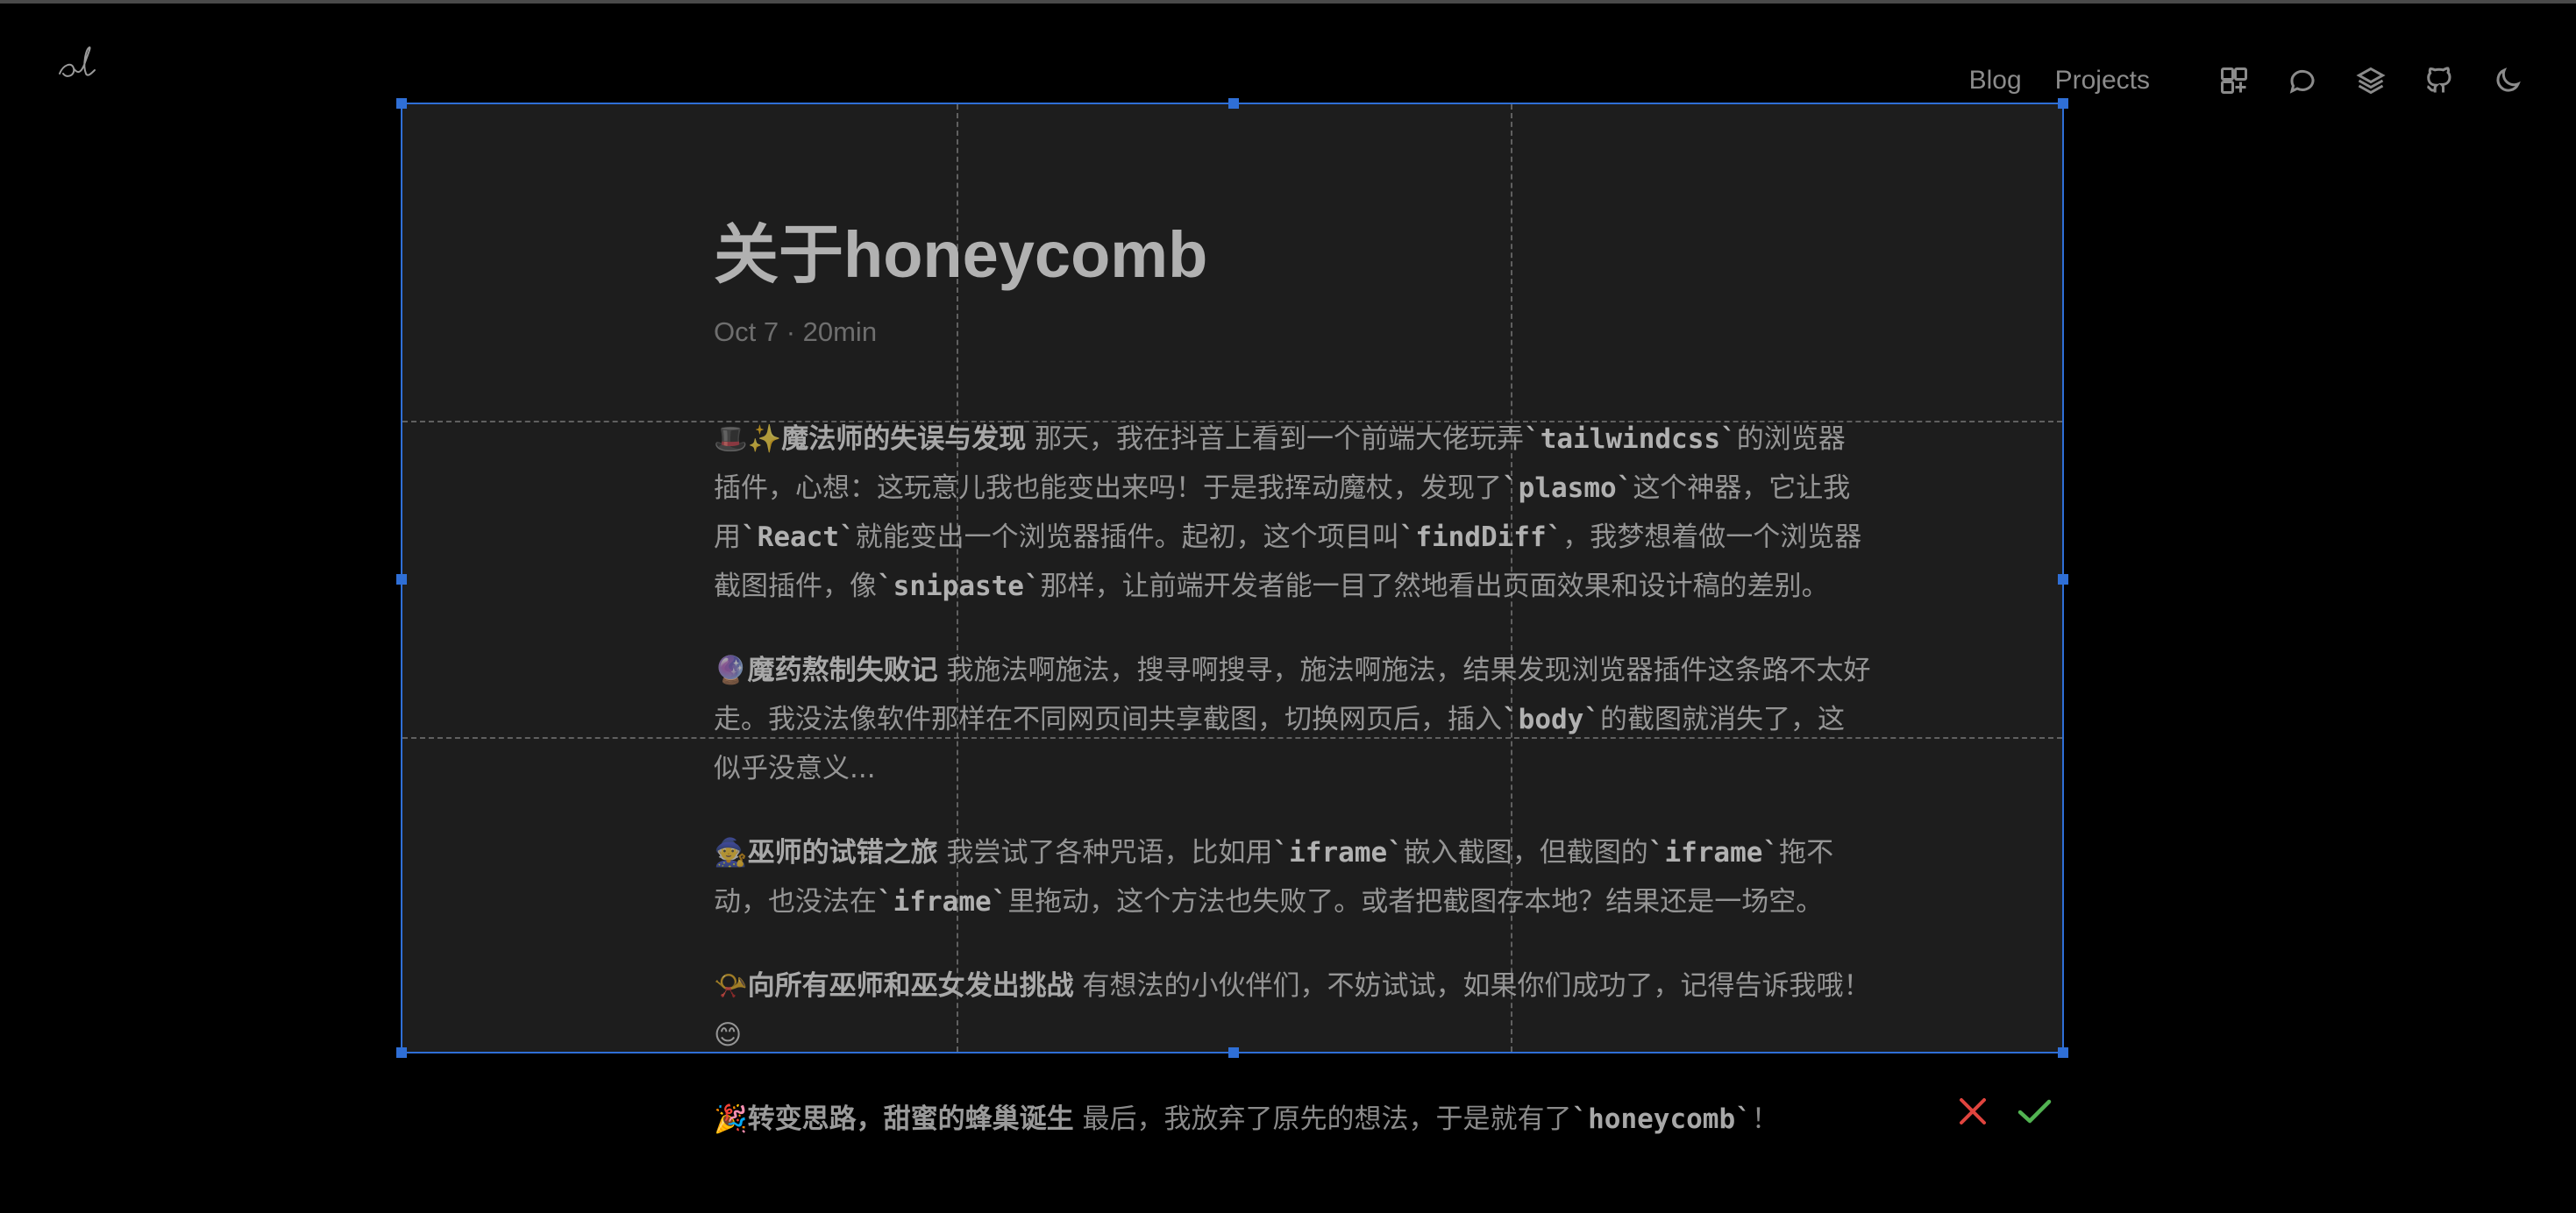  What do you see at coordinates (401, 103) in the screenshot?
I see `resize-handle-top-left` at bounding box center [401, 103].